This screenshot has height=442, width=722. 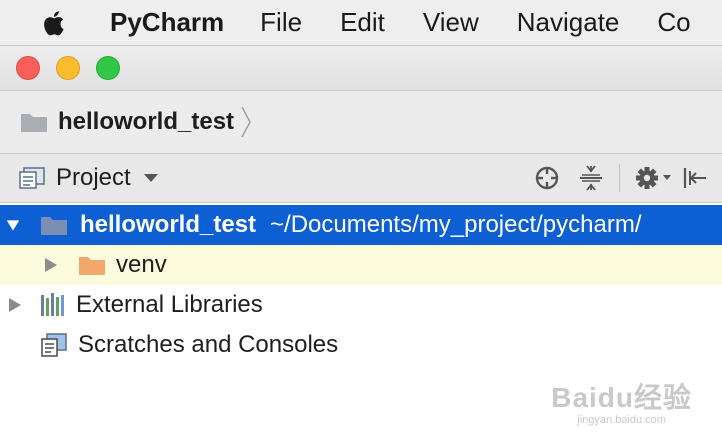 What do you see at coordinates (146, 122) in the screenshot?
I see `breadcrumb-project: helloworld_test` at bounding box center [146, 122].